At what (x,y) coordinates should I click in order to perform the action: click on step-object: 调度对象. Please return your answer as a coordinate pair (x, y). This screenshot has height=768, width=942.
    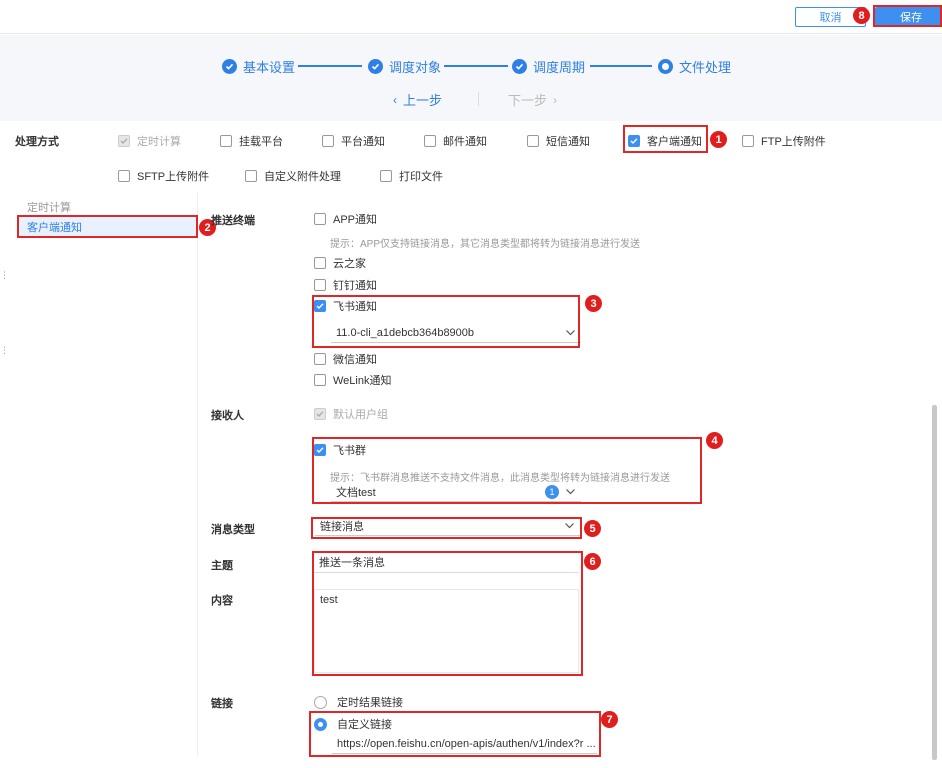
    Looking at the image, I should click on (404, 66).